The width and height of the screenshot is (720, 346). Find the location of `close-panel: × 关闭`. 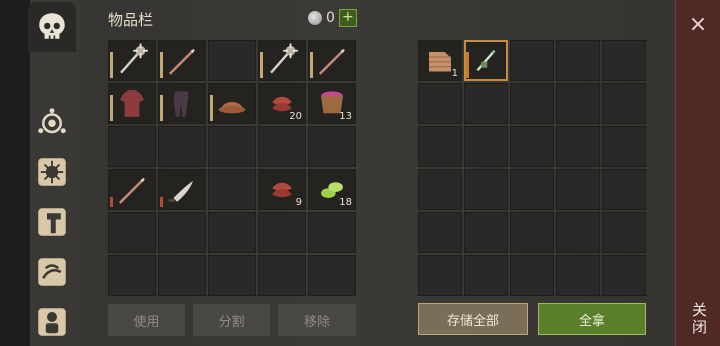

close-panel: × 关闭 is located at coordinates (697, 173).